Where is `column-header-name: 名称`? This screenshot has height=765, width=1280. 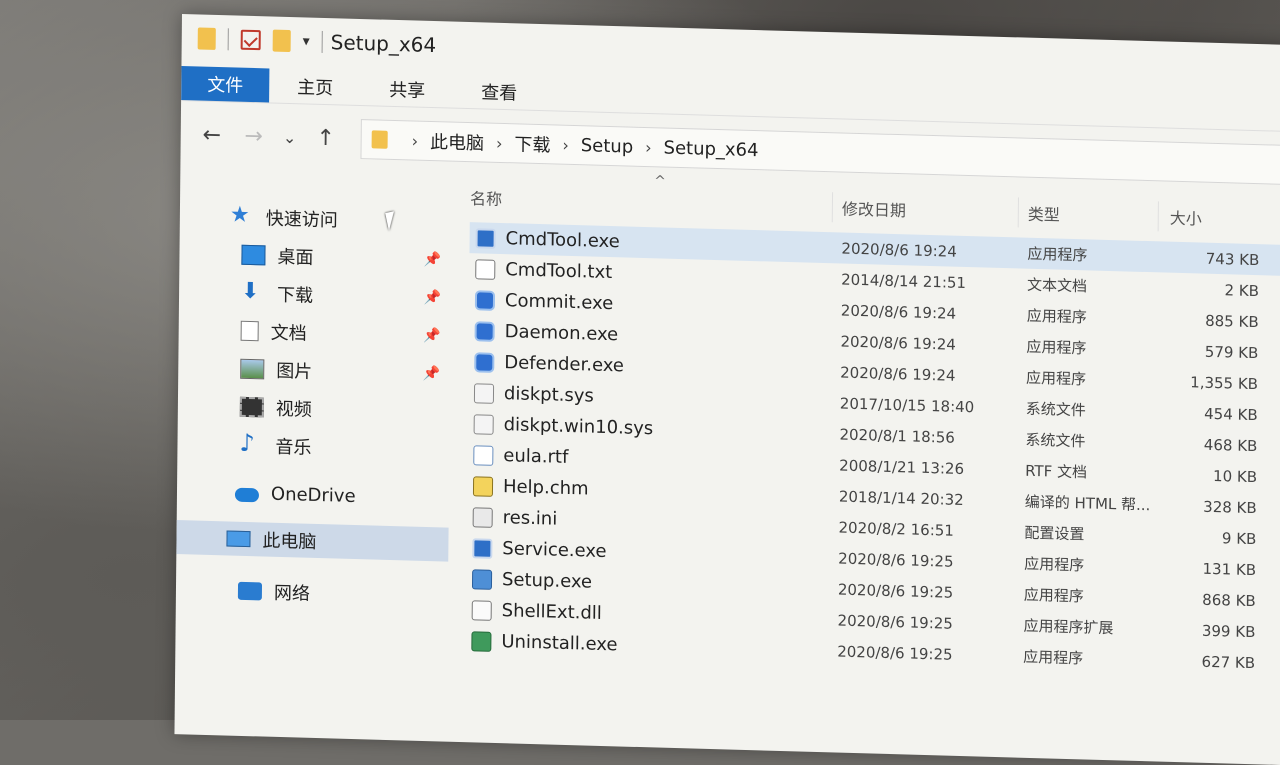 column-header-name: 名称 is located at coordinates (486, 197).